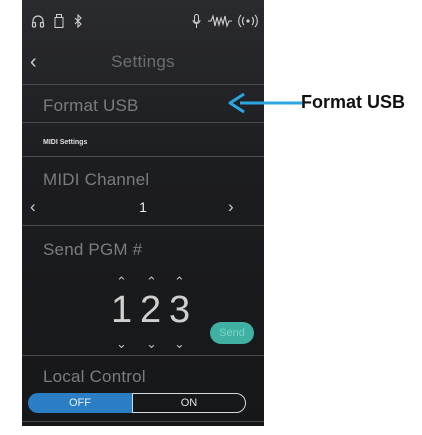 The image size is (422, 435). What do you see at coordinates (59, 22) in the screenshot?
I see `usb-stick-icon` at bounding box center [59, 22].